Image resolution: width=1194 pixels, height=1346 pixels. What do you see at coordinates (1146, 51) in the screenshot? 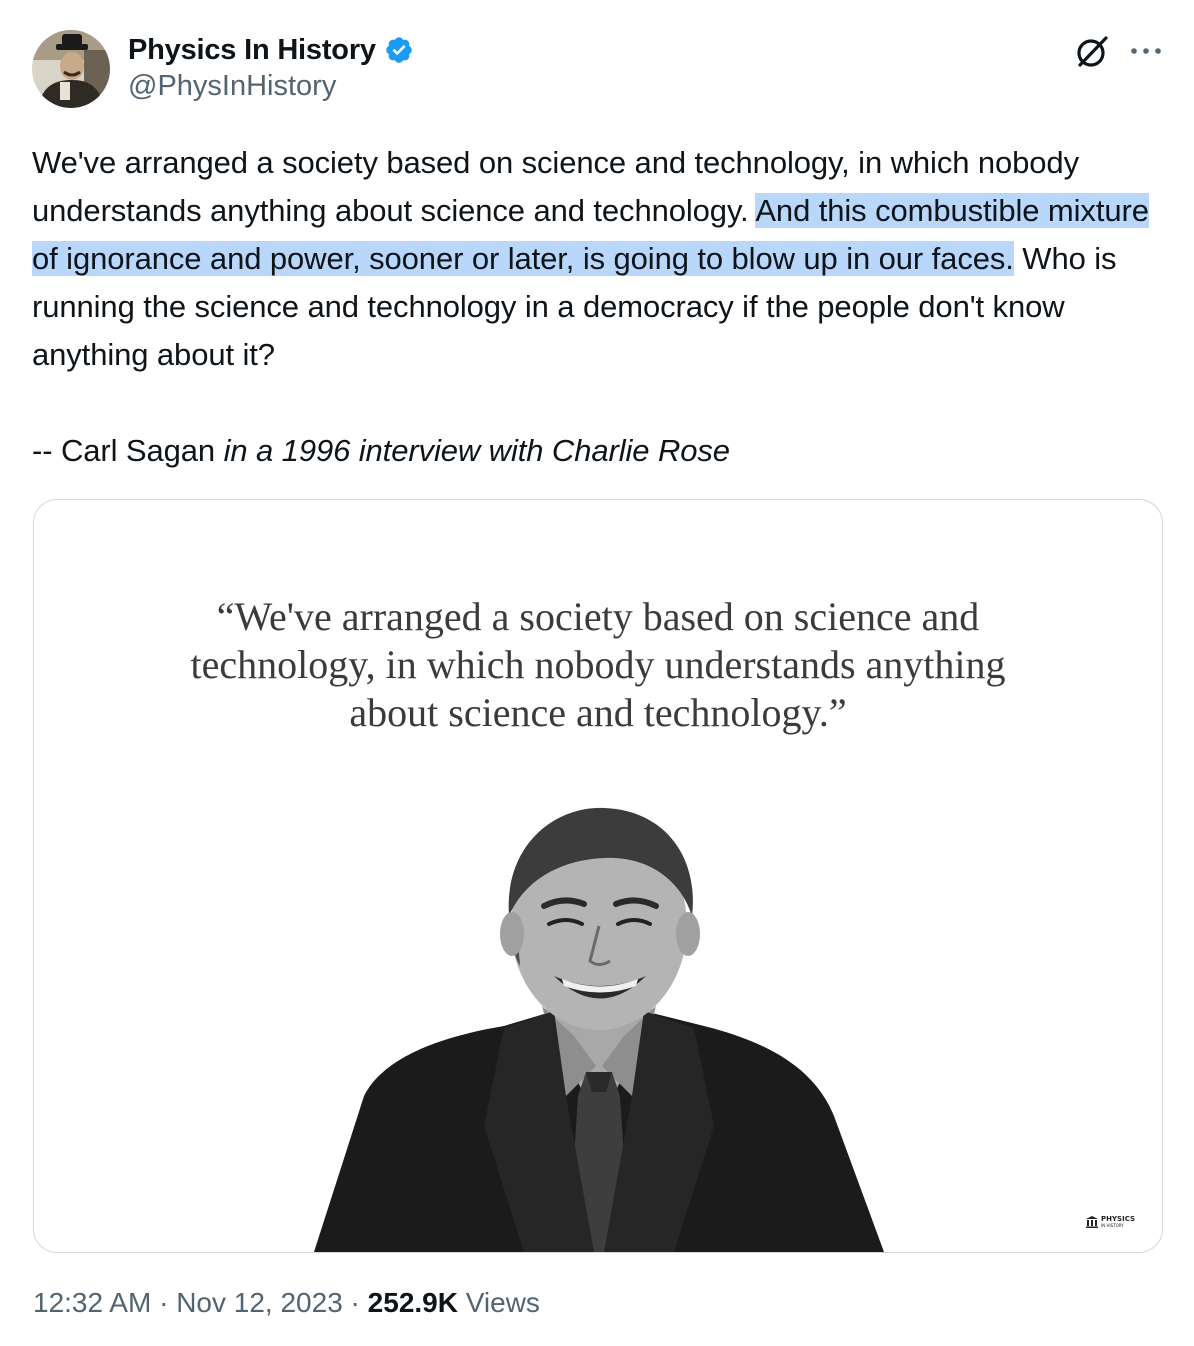
I see `more-icon` at bounding box center [1146, 51].